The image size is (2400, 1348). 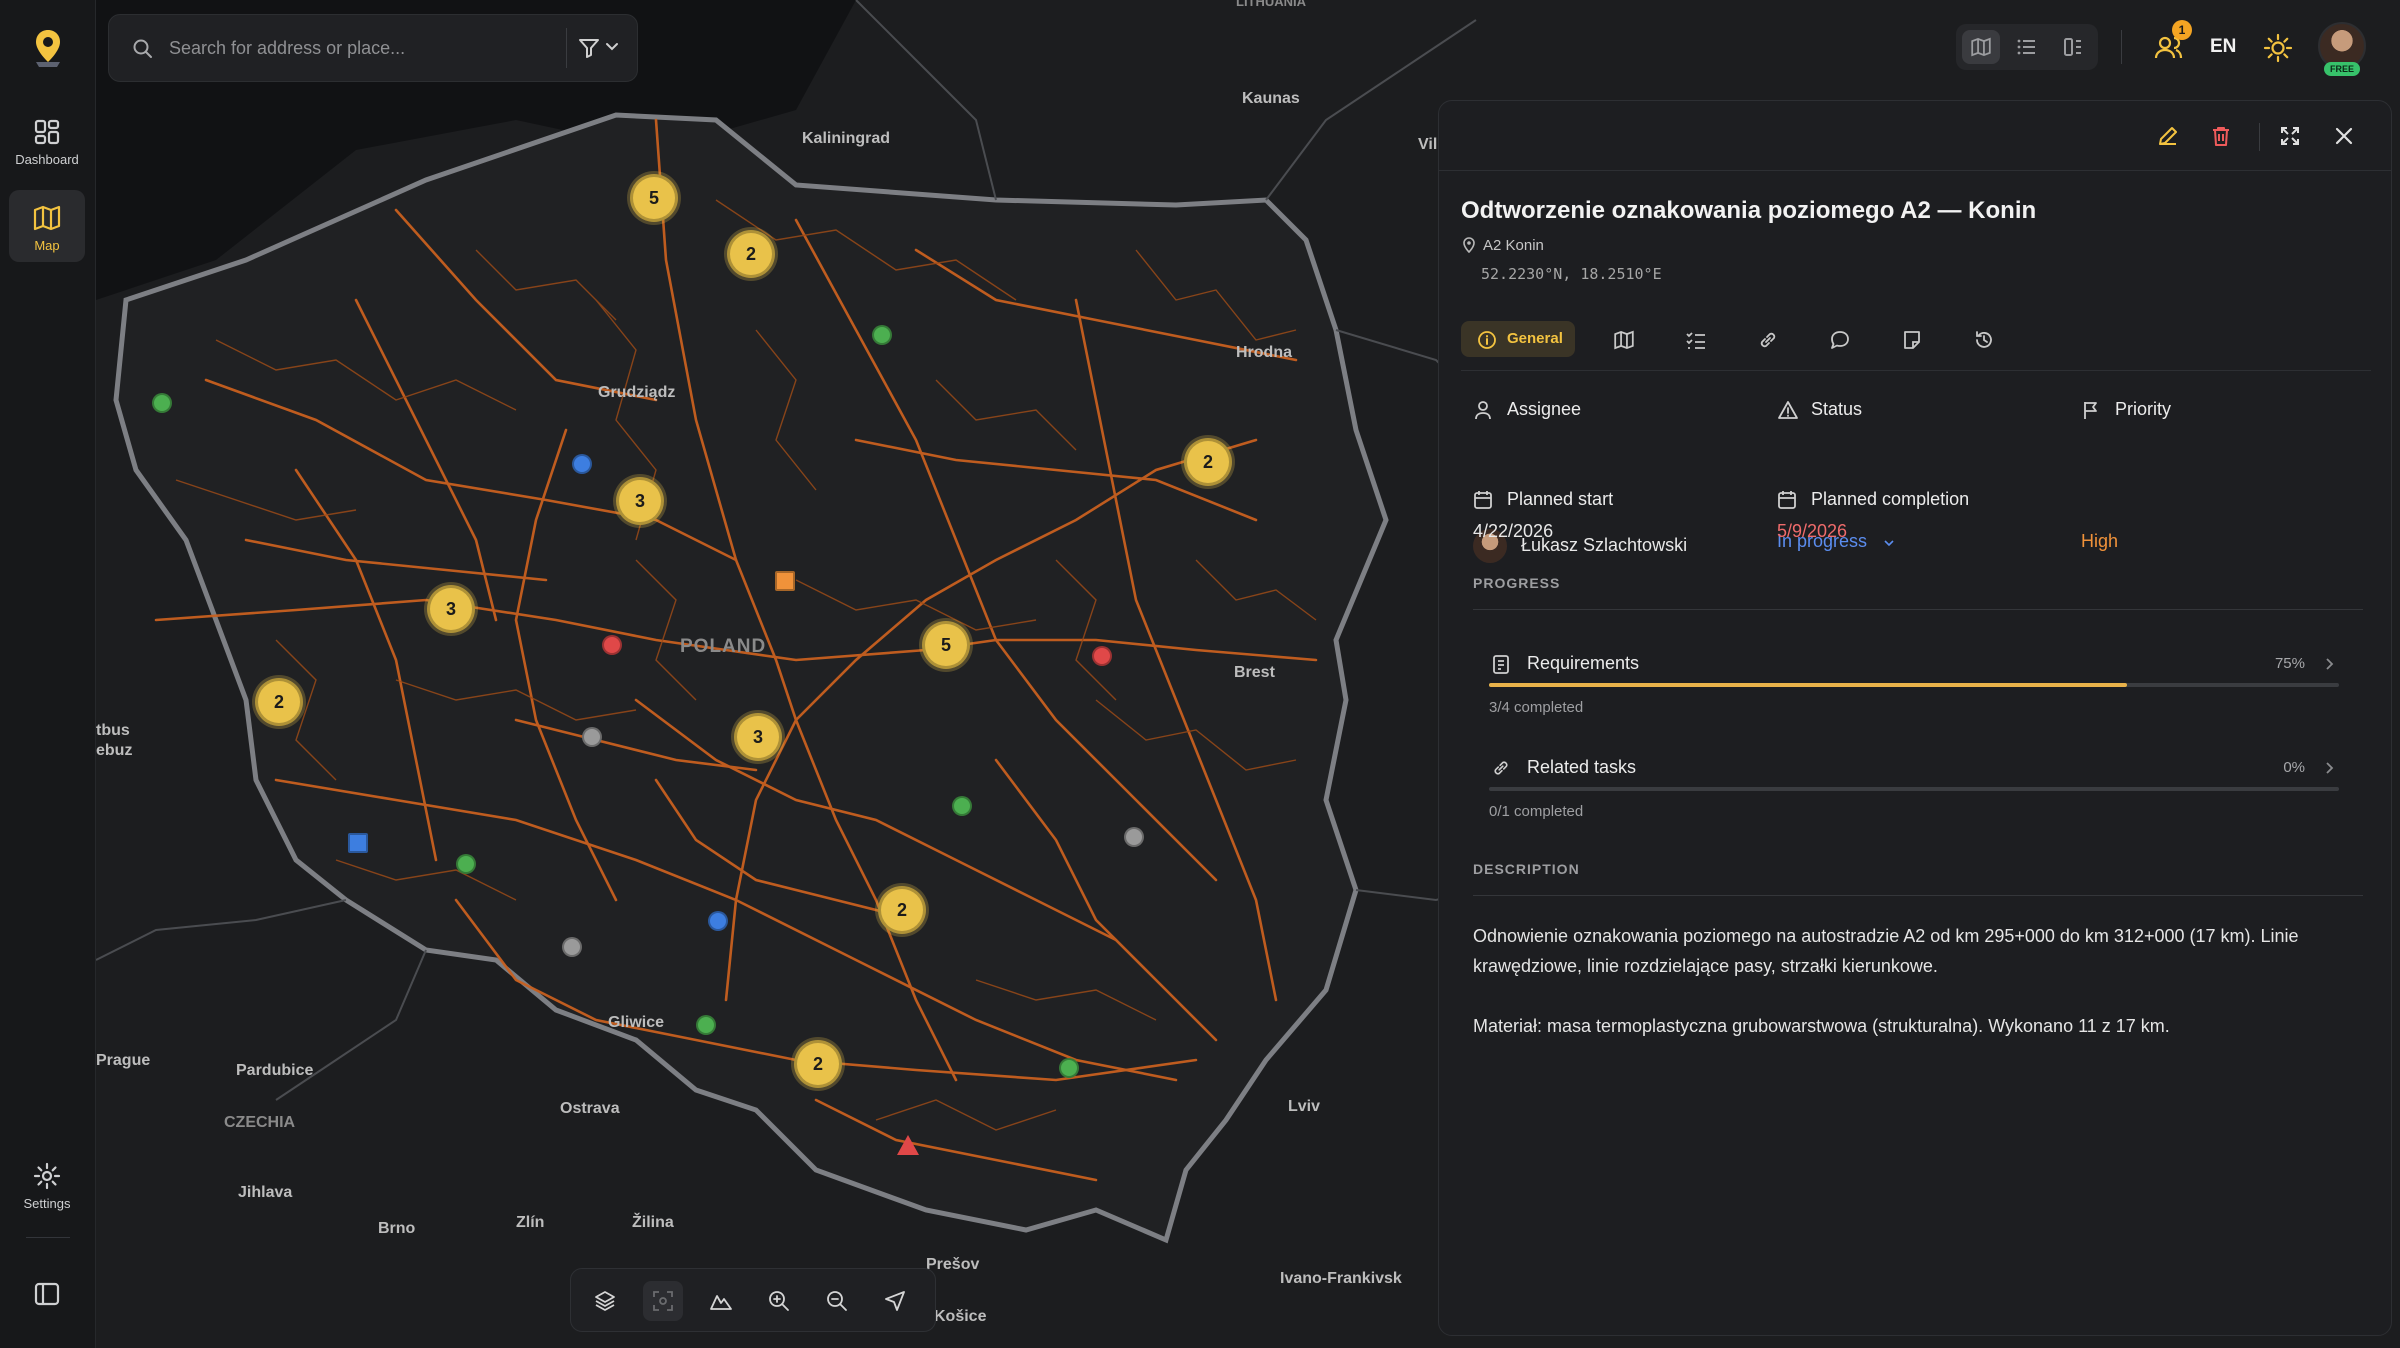 What do you see at coordinates (908, 1145) in the screenshot?
I see `task-marker-triangle` at bounding box center [908, 1145].